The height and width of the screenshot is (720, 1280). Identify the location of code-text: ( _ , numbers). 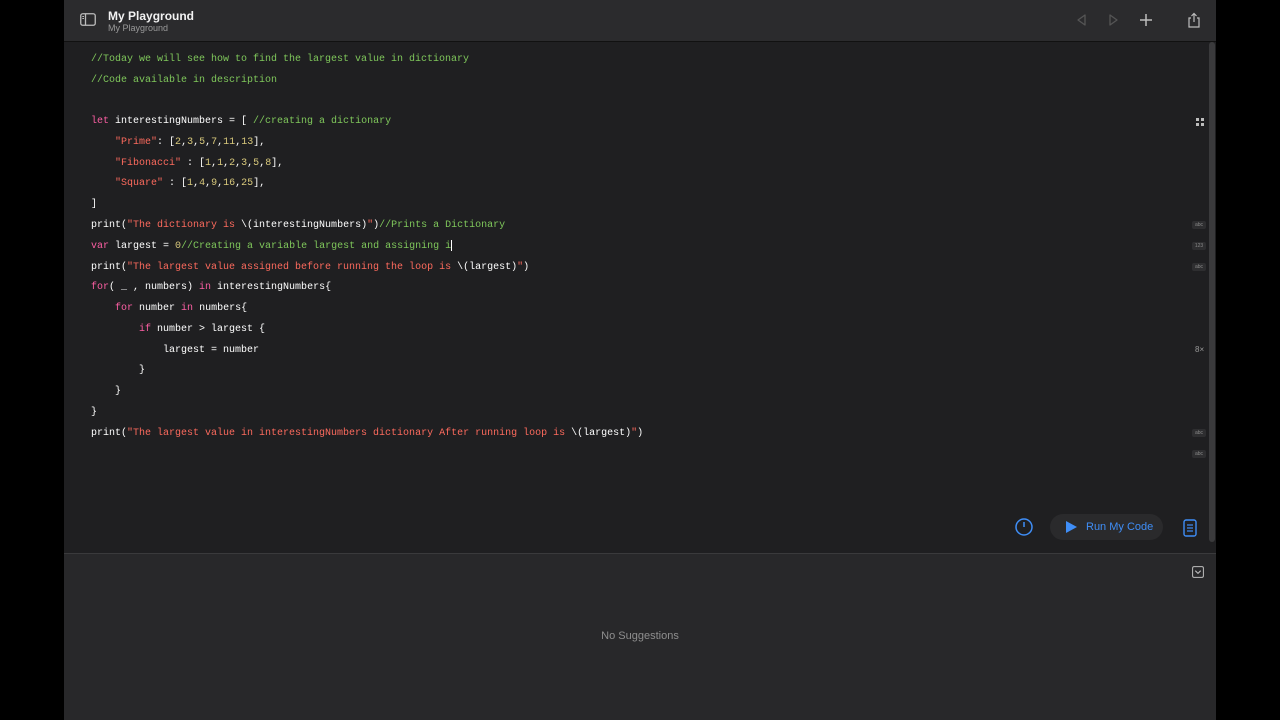
(154, 287).